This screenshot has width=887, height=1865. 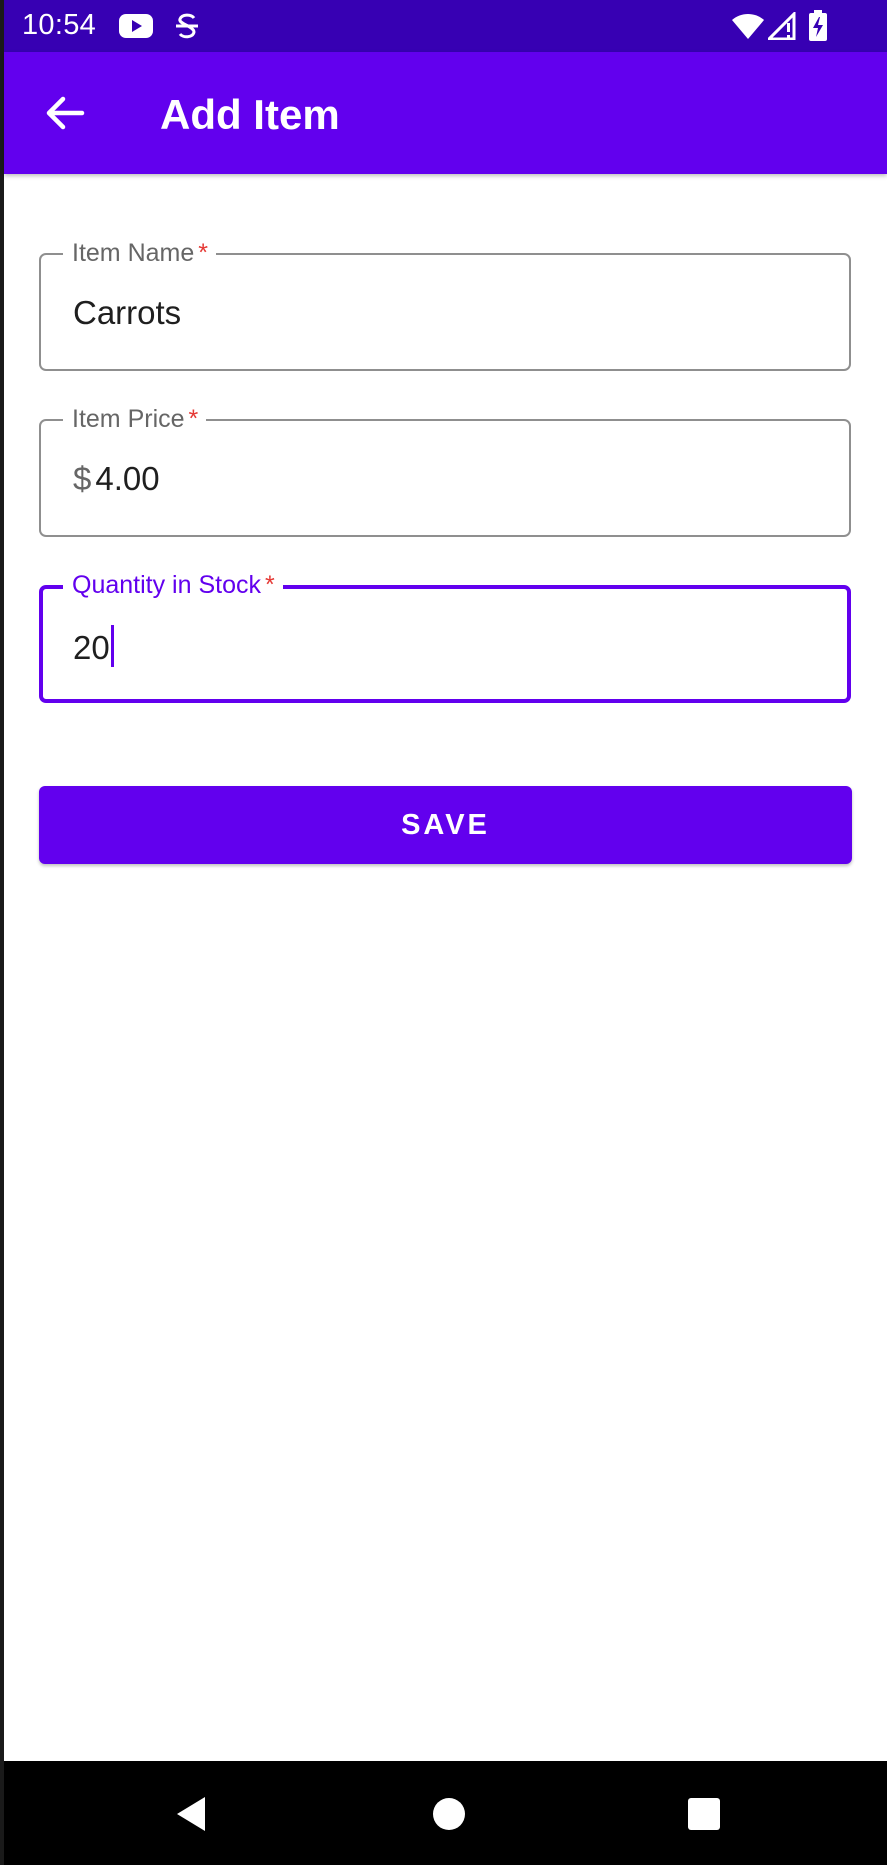 What do you see at coordinates (116, 479) in the screenshot?
I see `item-price-input: $4.00` at bounding box center [116, 479].